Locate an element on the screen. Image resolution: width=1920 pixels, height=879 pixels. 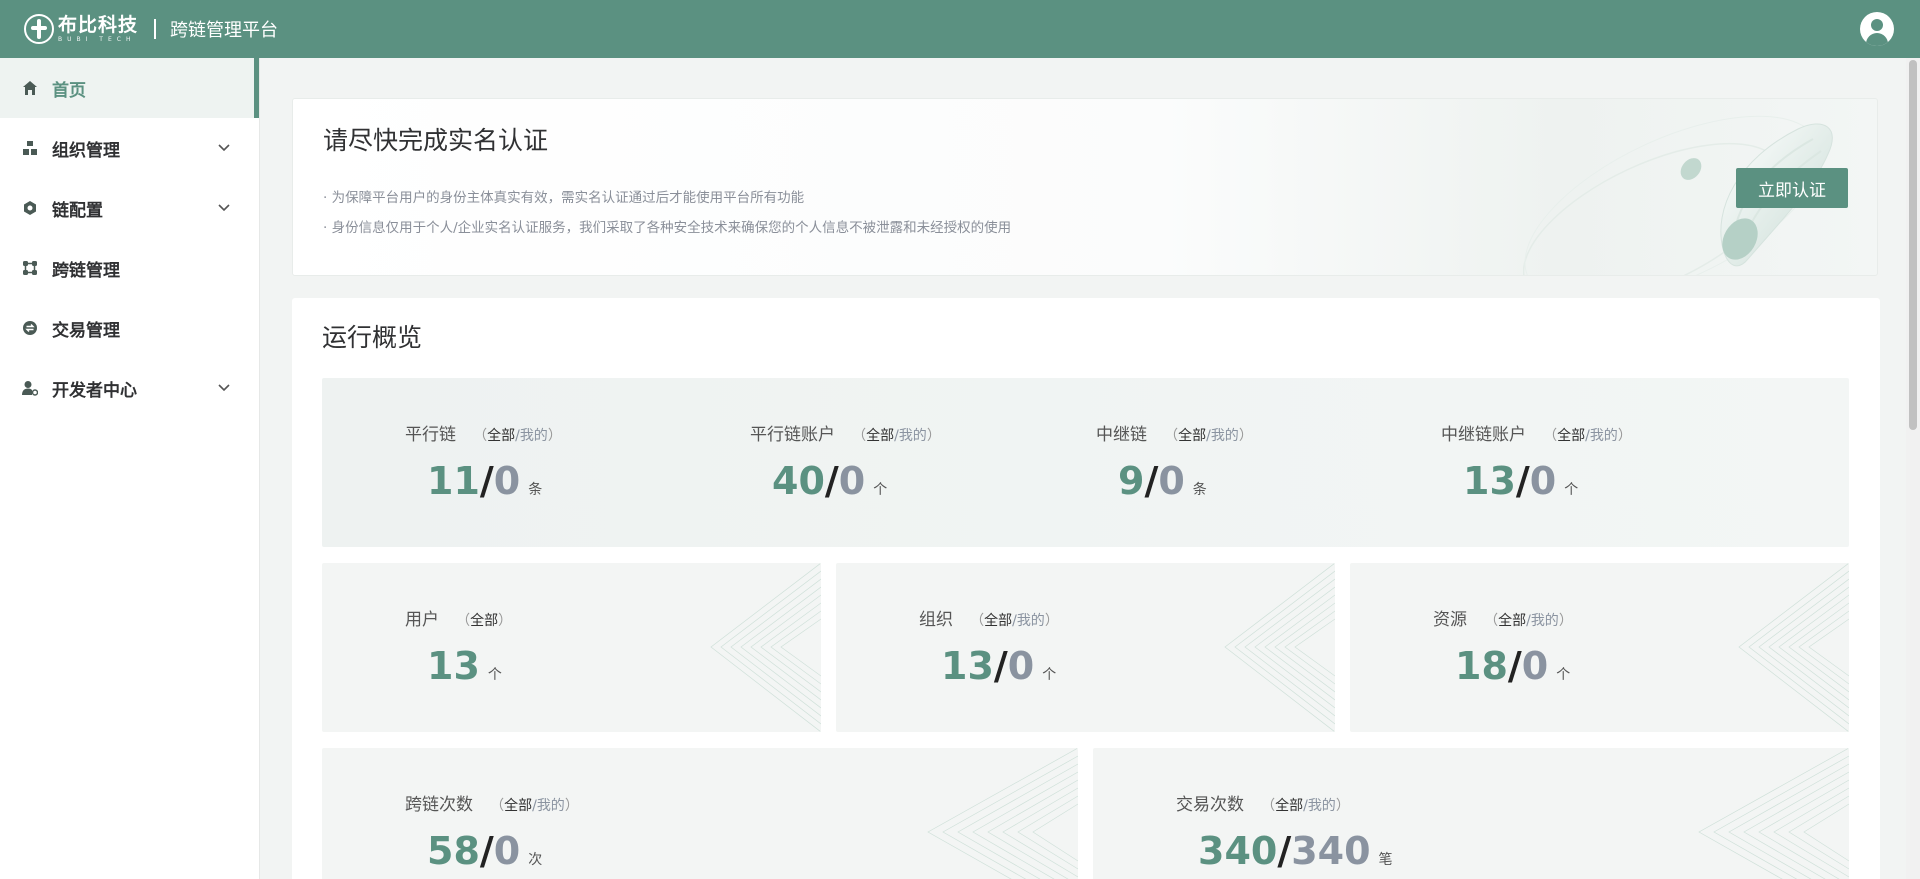
logo: 布比科技 BUBI TECH is located at coordinates (81, 29).